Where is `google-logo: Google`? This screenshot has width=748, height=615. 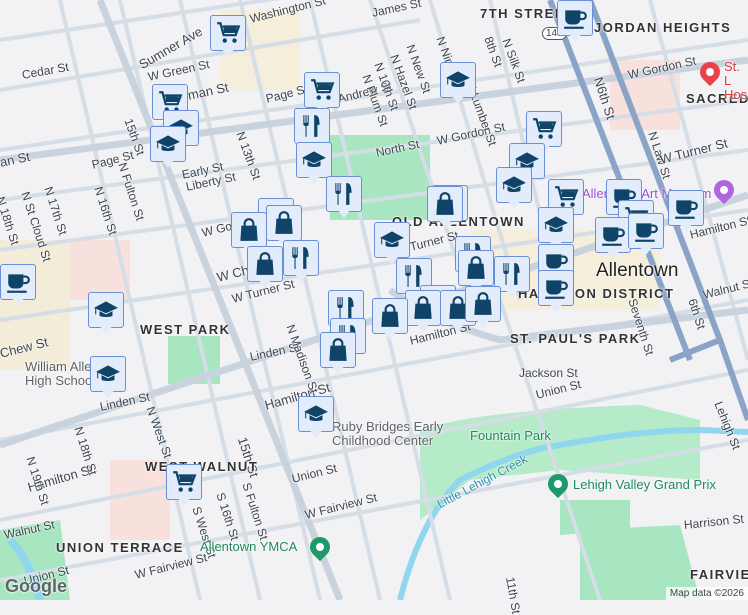
google-logo: Google is located at coordinates (36, 586).